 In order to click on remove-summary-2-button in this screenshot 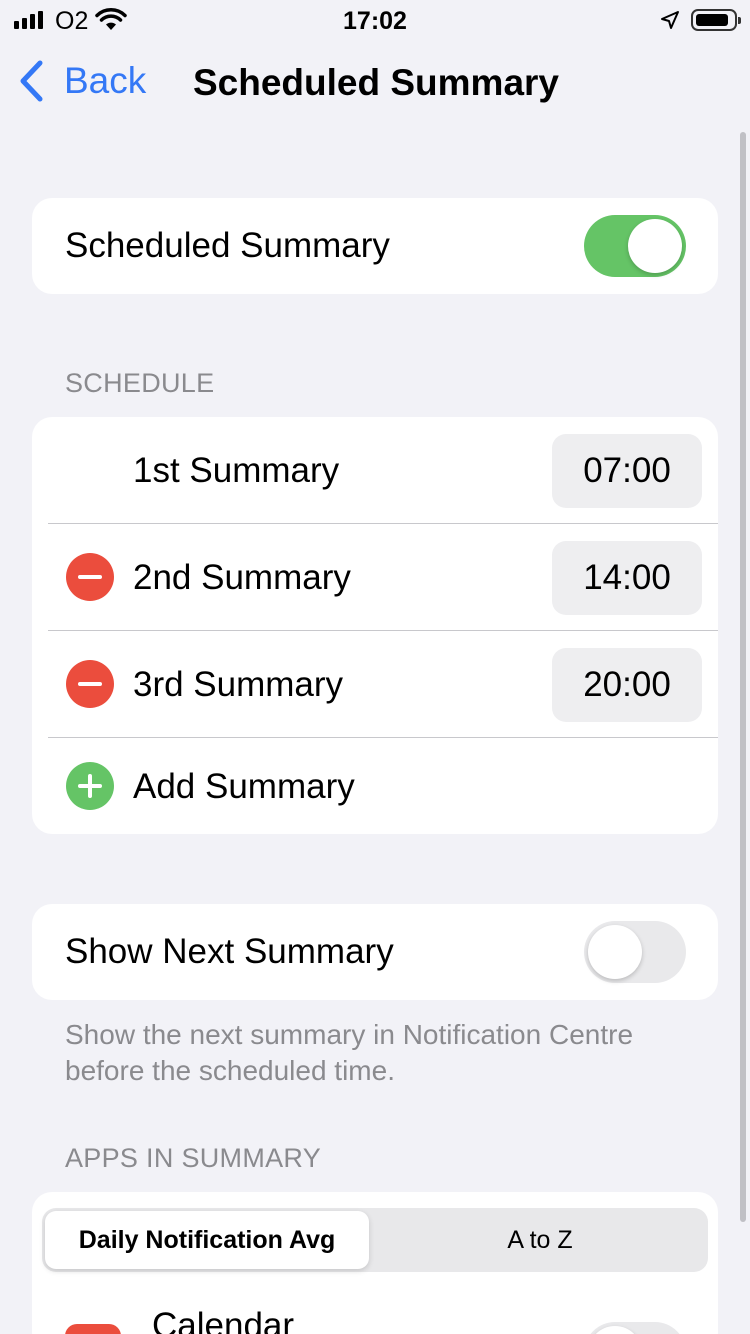, I will do `click(90, 577)`.